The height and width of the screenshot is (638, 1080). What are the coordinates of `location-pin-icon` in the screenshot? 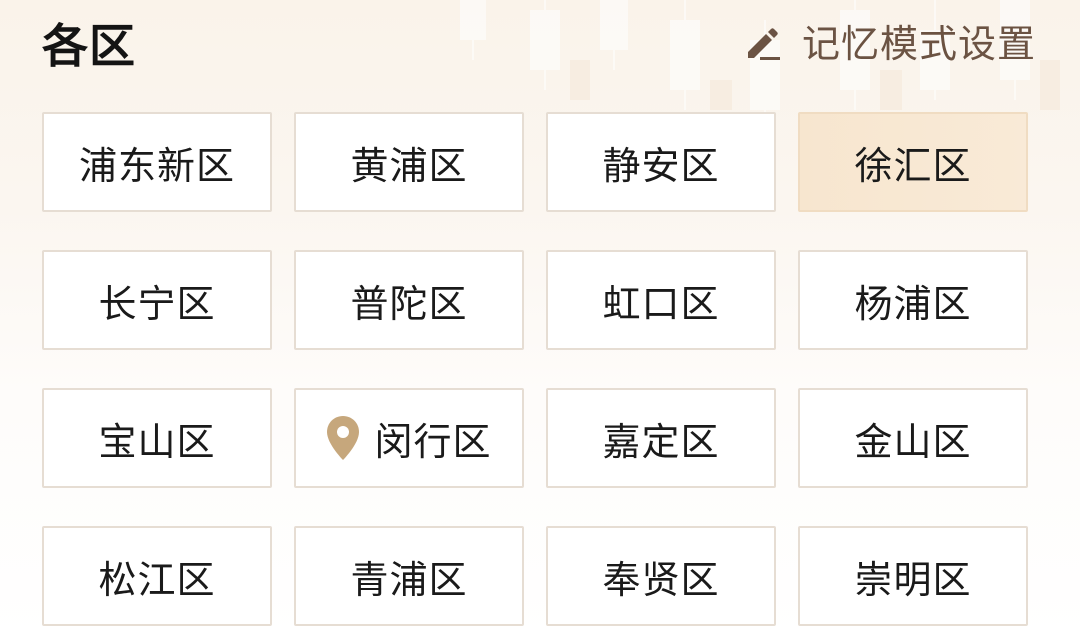 It's located at (343, 438).